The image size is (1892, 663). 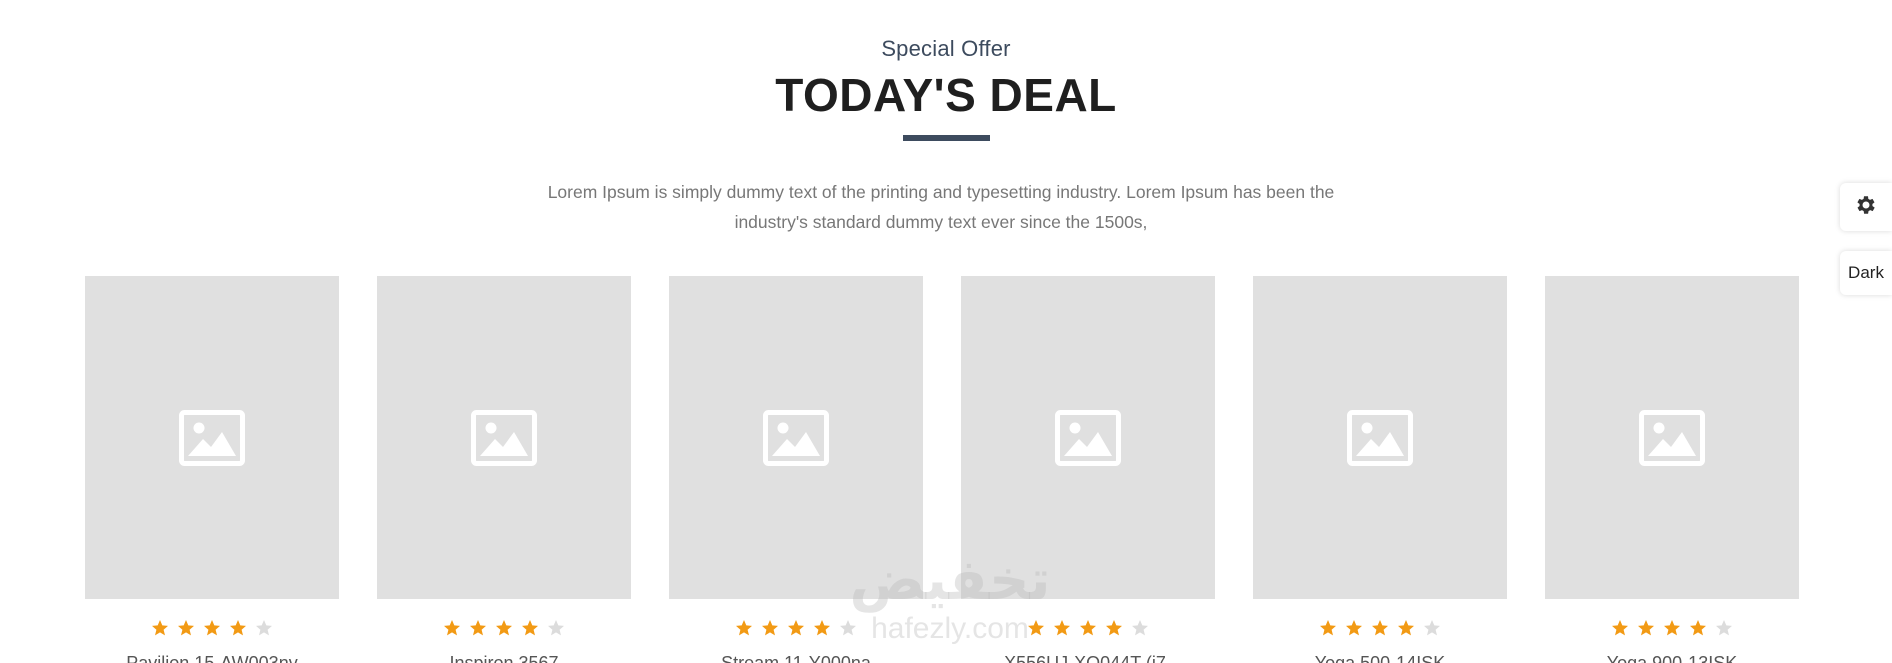 What do you see at coordinates (1672, 658) in the screenshot?
I see `product-name: Yoga 900-13ISK` at bounding box center [1672, 658].